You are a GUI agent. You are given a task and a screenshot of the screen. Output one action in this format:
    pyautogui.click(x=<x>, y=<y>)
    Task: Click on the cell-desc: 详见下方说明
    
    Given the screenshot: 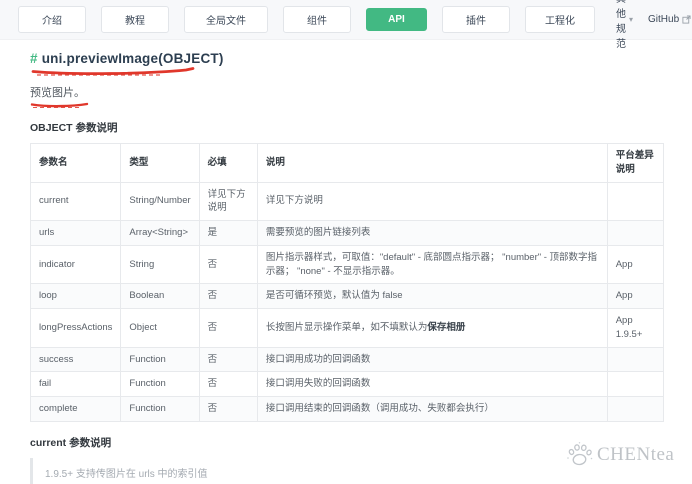 What is the action you would take?
    pyautogui.click(x=432, y=201)
    